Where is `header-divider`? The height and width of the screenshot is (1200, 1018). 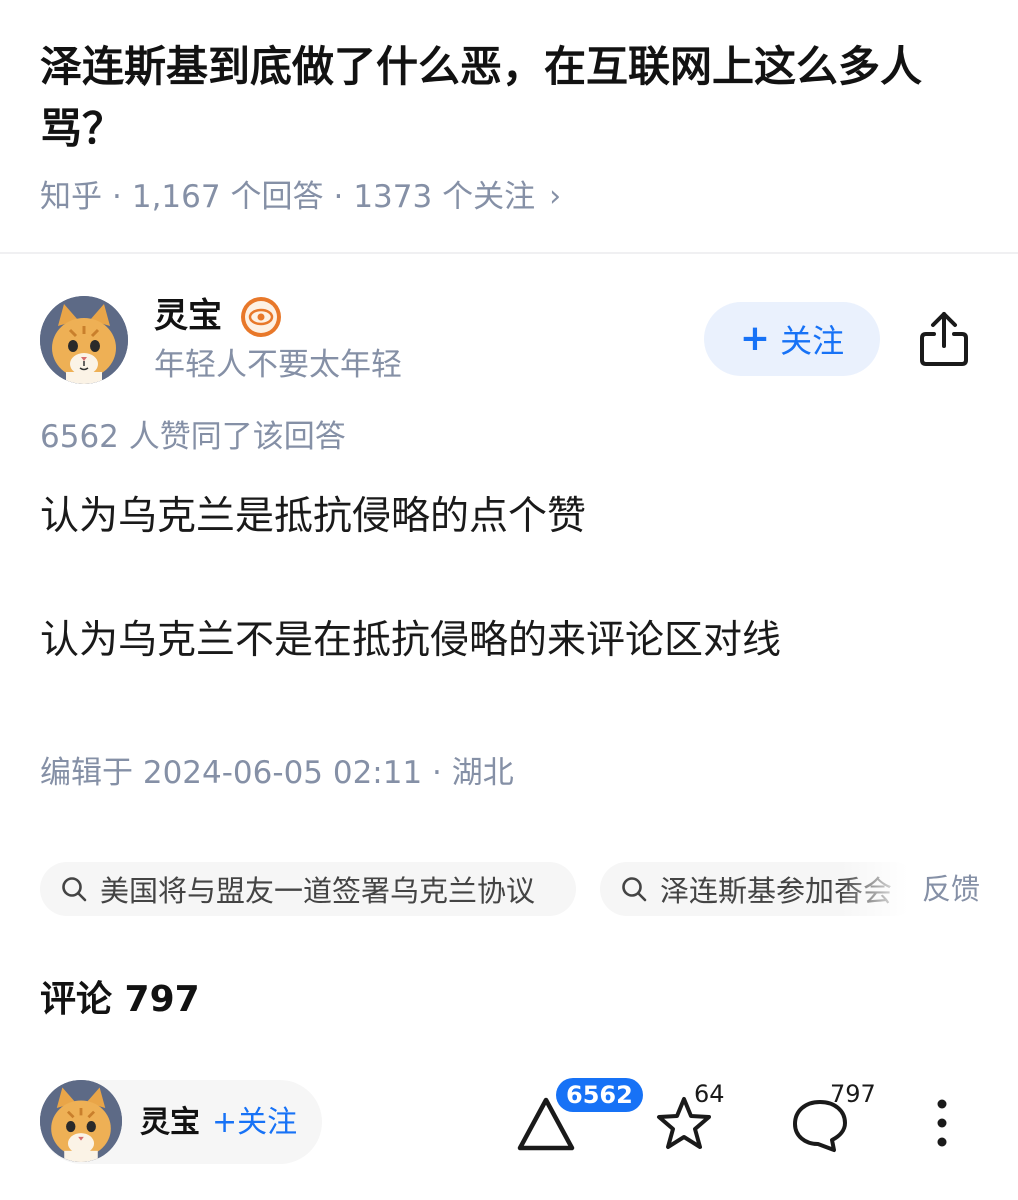
header-divider is located at coordinates (509, 253).